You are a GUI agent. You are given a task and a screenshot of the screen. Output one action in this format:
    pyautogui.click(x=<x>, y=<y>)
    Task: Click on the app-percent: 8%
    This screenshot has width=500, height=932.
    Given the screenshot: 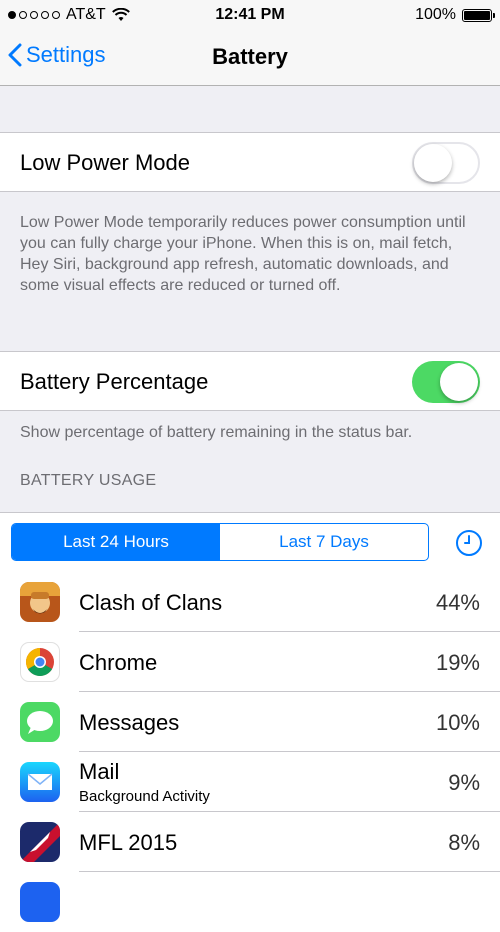 What is the action you would take?
    pyautogui.click(x=464, y=842)
    